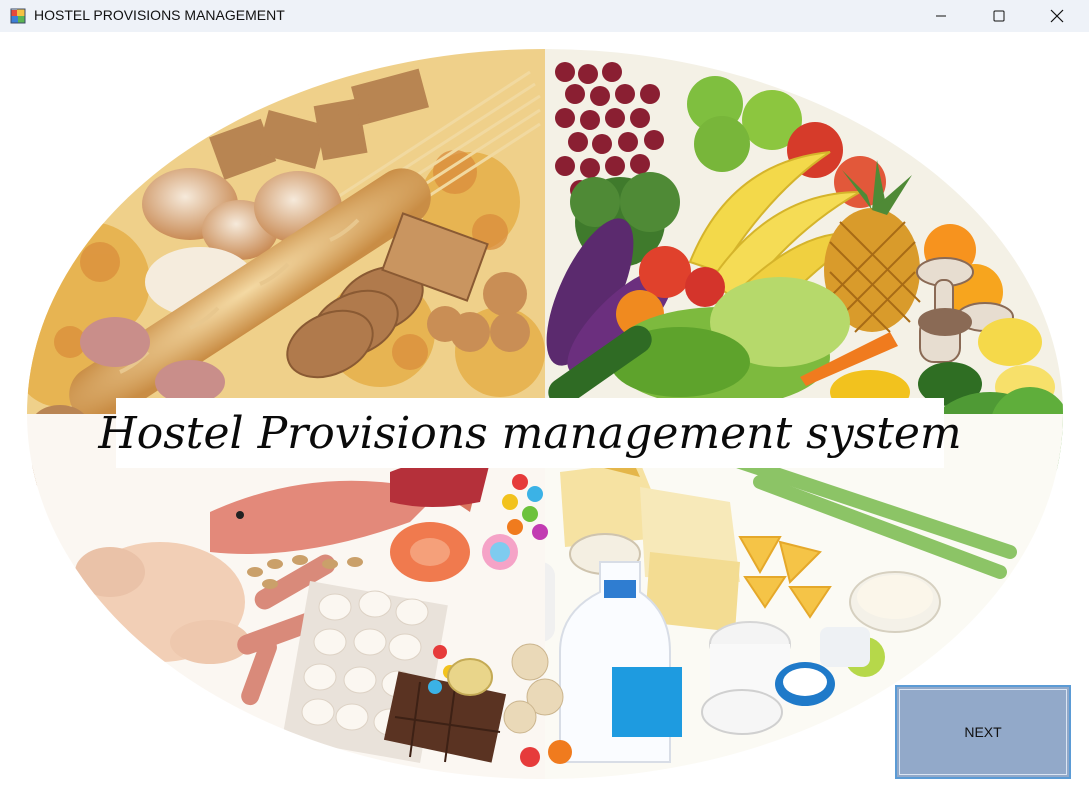 The width and height of the screenshot is (1089, 794). What do you see at coordinates (544, 16) in the screenshot?
I see `title-bar: HOSTEL PROVISIONS MANAGEMENT` at bounding box center [544, 16].